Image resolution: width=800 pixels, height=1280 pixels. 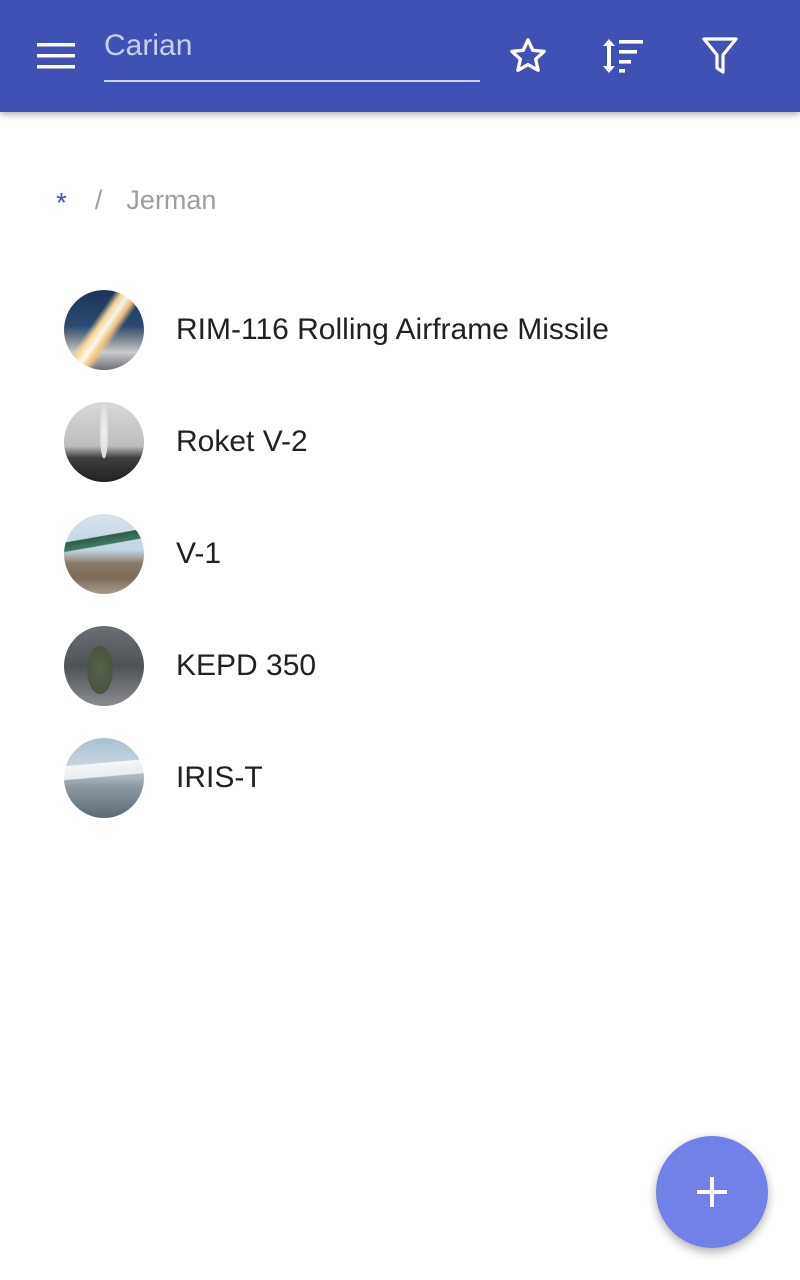 I want to click on list-item: Roket V-2, so click(x=400, y=442).